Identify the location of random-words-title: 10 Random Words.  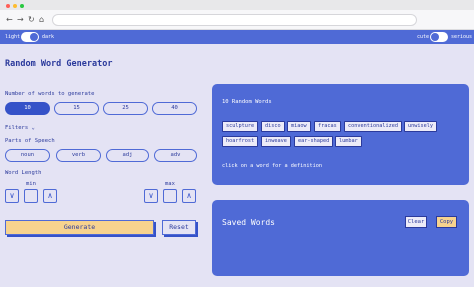
(247, 102).